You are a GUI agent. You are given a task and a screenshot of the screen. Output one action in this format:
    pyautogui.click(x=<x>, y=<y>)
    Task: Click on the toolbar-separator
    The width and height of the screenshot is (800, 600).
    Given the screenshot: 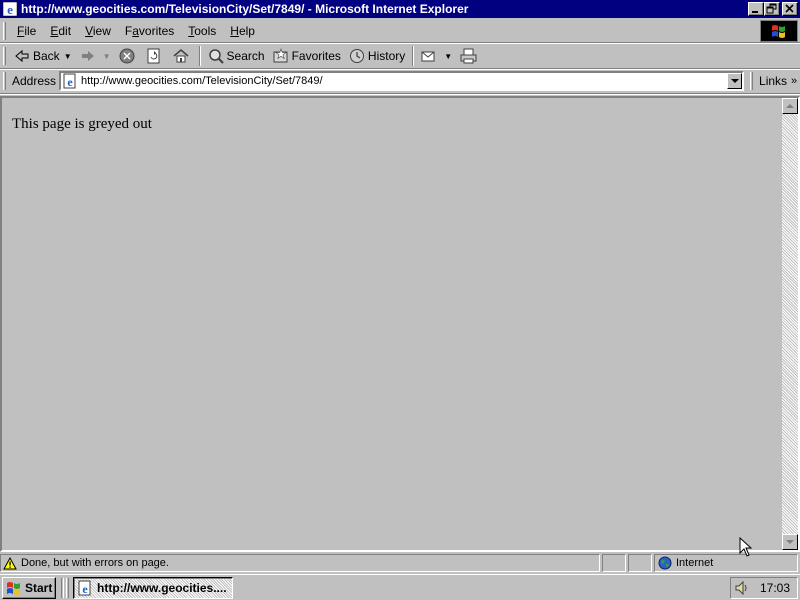 What is the action you would take?
    pyautogui.click(x=199, y=56)
    